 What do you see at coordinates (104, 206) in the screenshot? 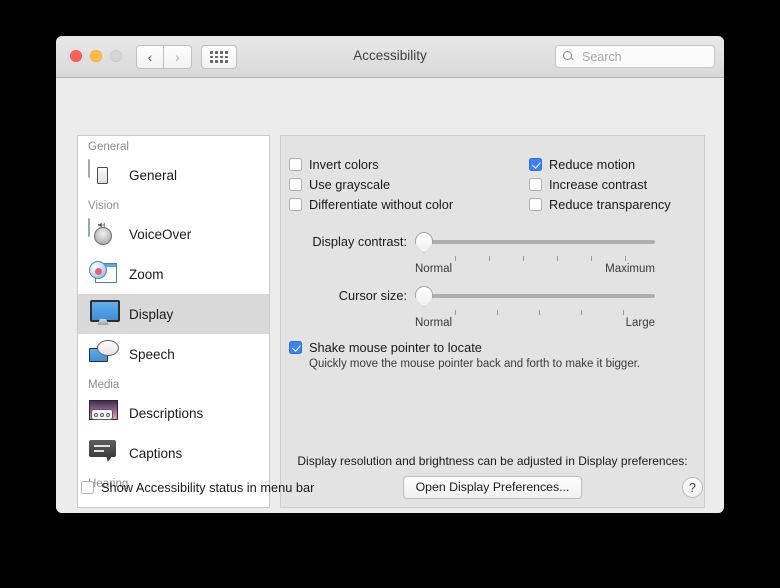
I see `sidebar-group-vision: Vision` at bounding box center [104, 206].